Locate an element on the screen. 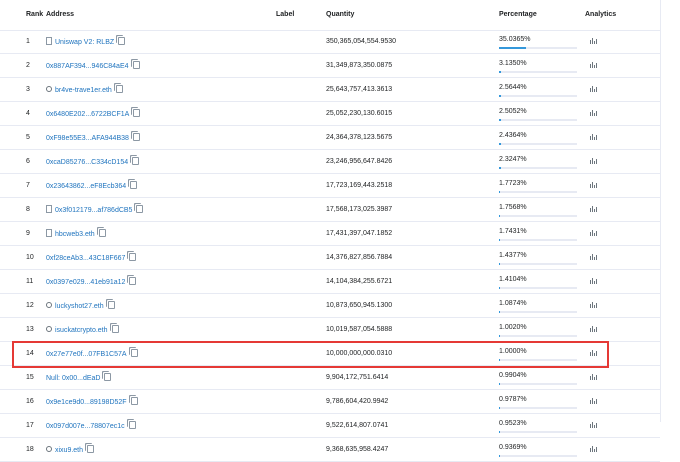  percentage-cell: 1.0000% is located at coordinates (538, 354).